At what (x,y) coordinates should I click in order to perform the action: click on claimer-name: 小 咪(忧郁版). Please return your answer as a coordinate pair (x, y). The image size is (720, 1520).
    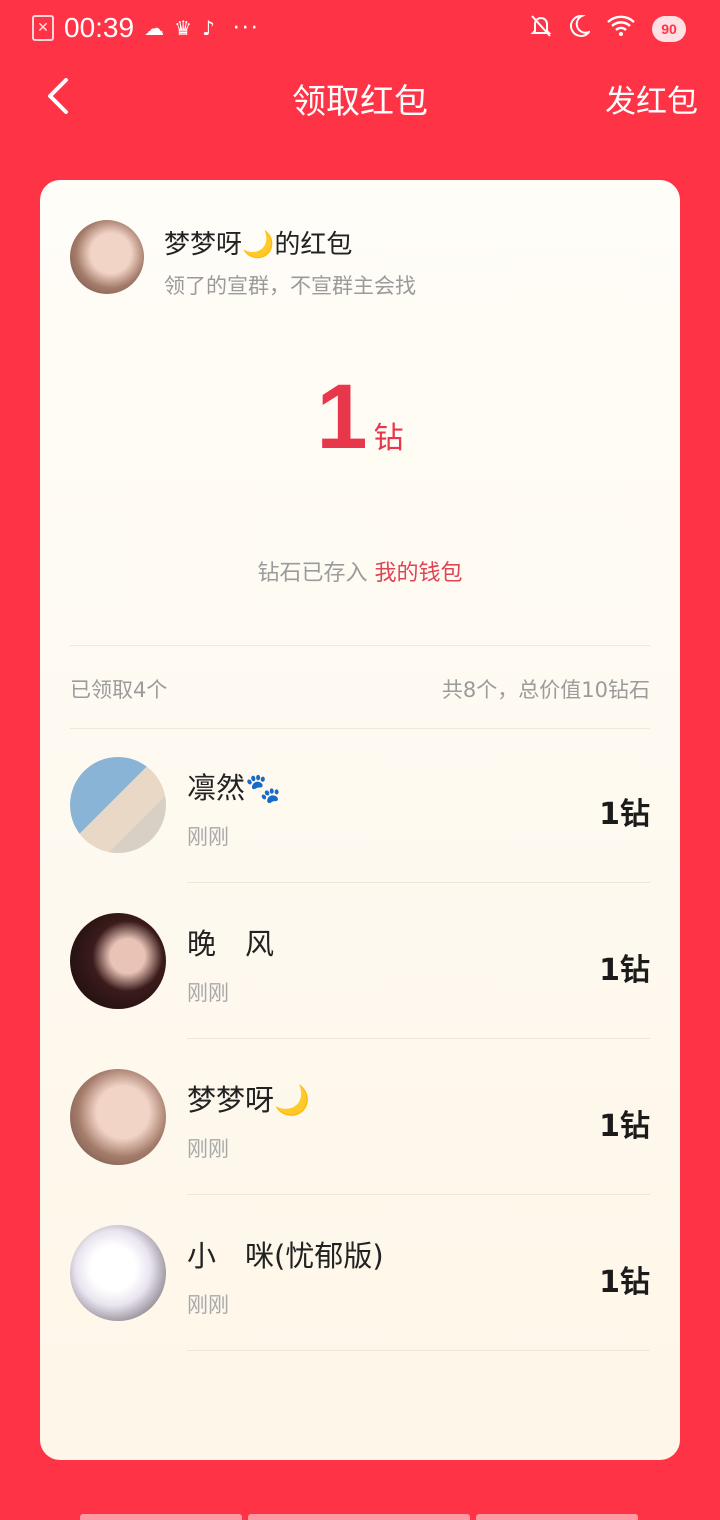
    Looking at the image, I should click on (285, 1256).